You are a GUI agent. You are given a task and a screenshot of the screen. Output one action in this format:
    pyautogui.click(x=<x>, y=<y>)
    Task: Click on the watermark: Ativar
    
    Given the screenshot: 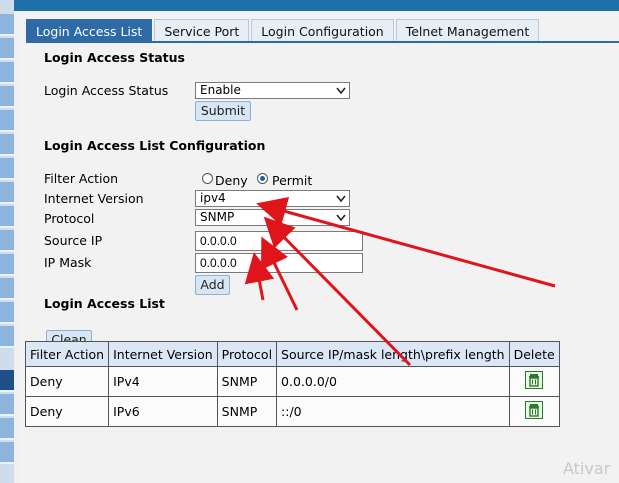 What is the action you would take?
    pyautogui.click(x=587, y=468)
    